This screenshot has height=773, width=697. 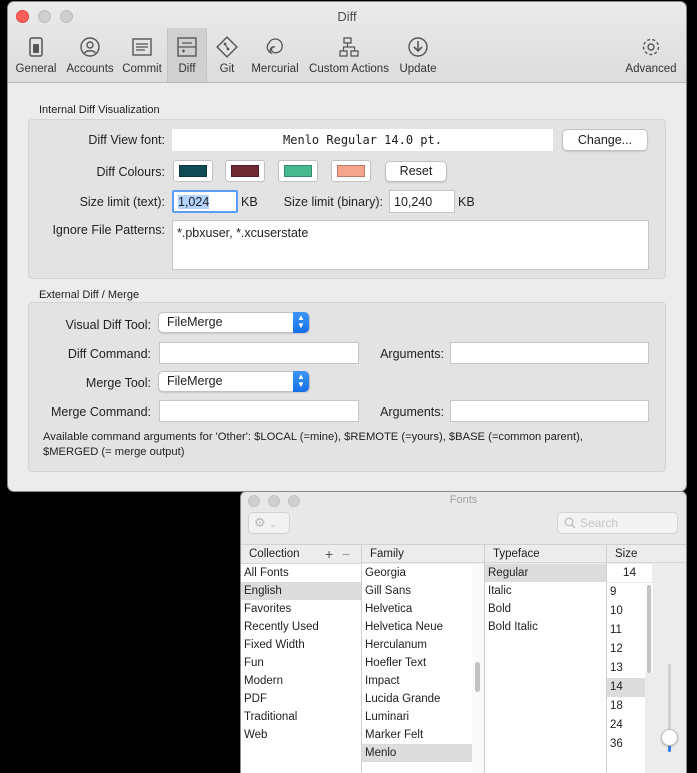 What do you see at coordinates (301, 717) in the screenshot?
I see `collection-item: Traditional` at bounding box center [301, 717].